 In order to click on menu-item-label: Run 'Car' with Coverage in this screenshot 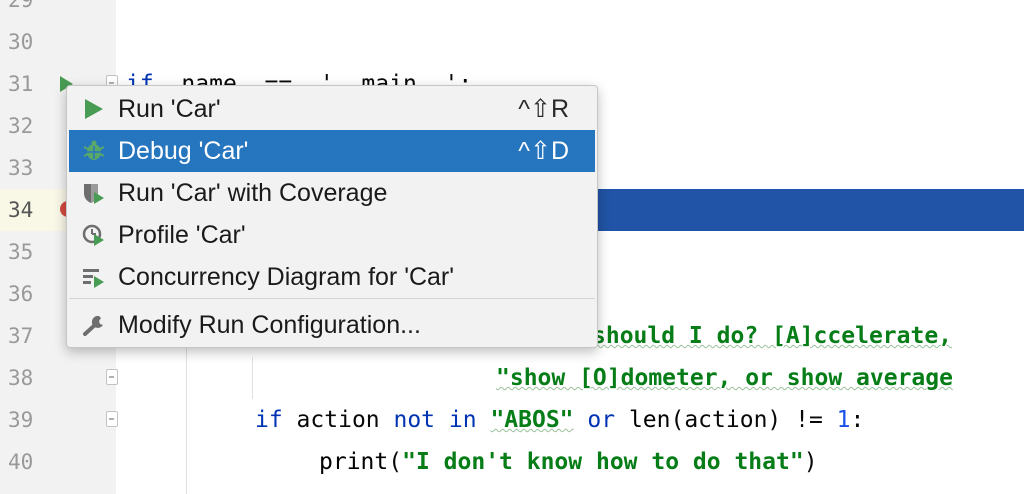, I will do `click(253, 193)`.